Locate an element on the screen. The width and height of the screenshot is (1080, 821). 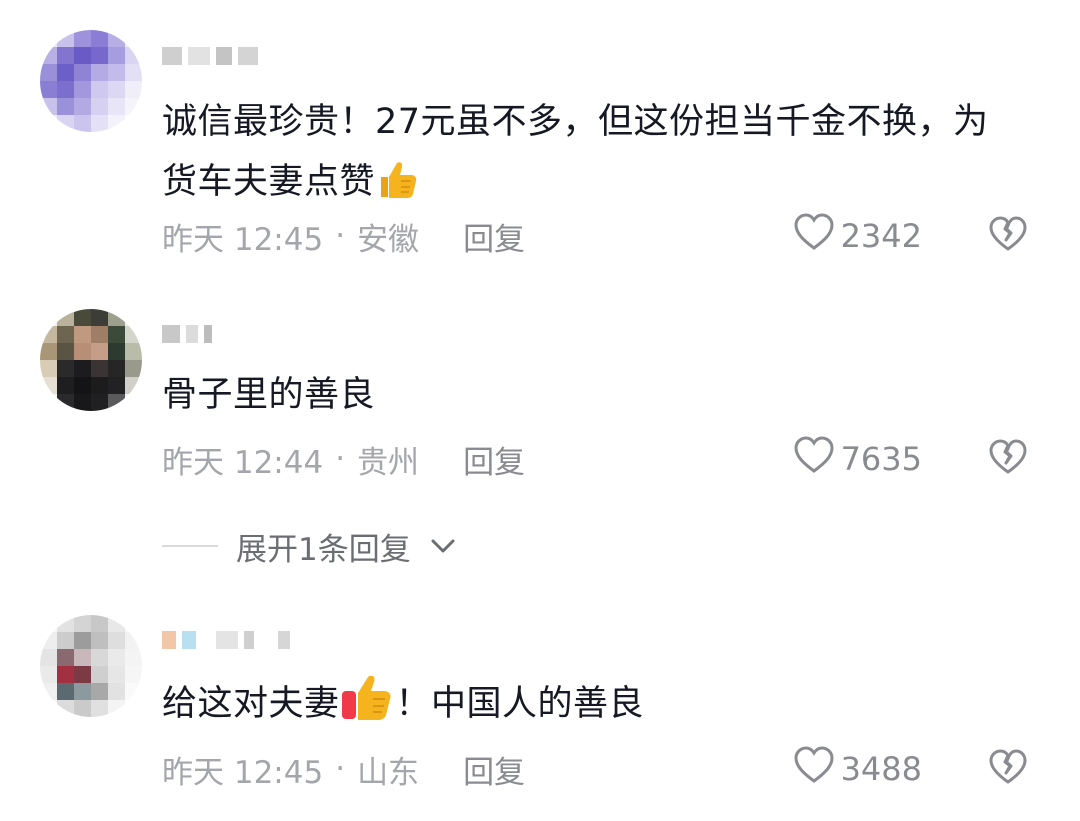
expand-replies-button: 展开1条回复 is located at coordinates (309, 546).